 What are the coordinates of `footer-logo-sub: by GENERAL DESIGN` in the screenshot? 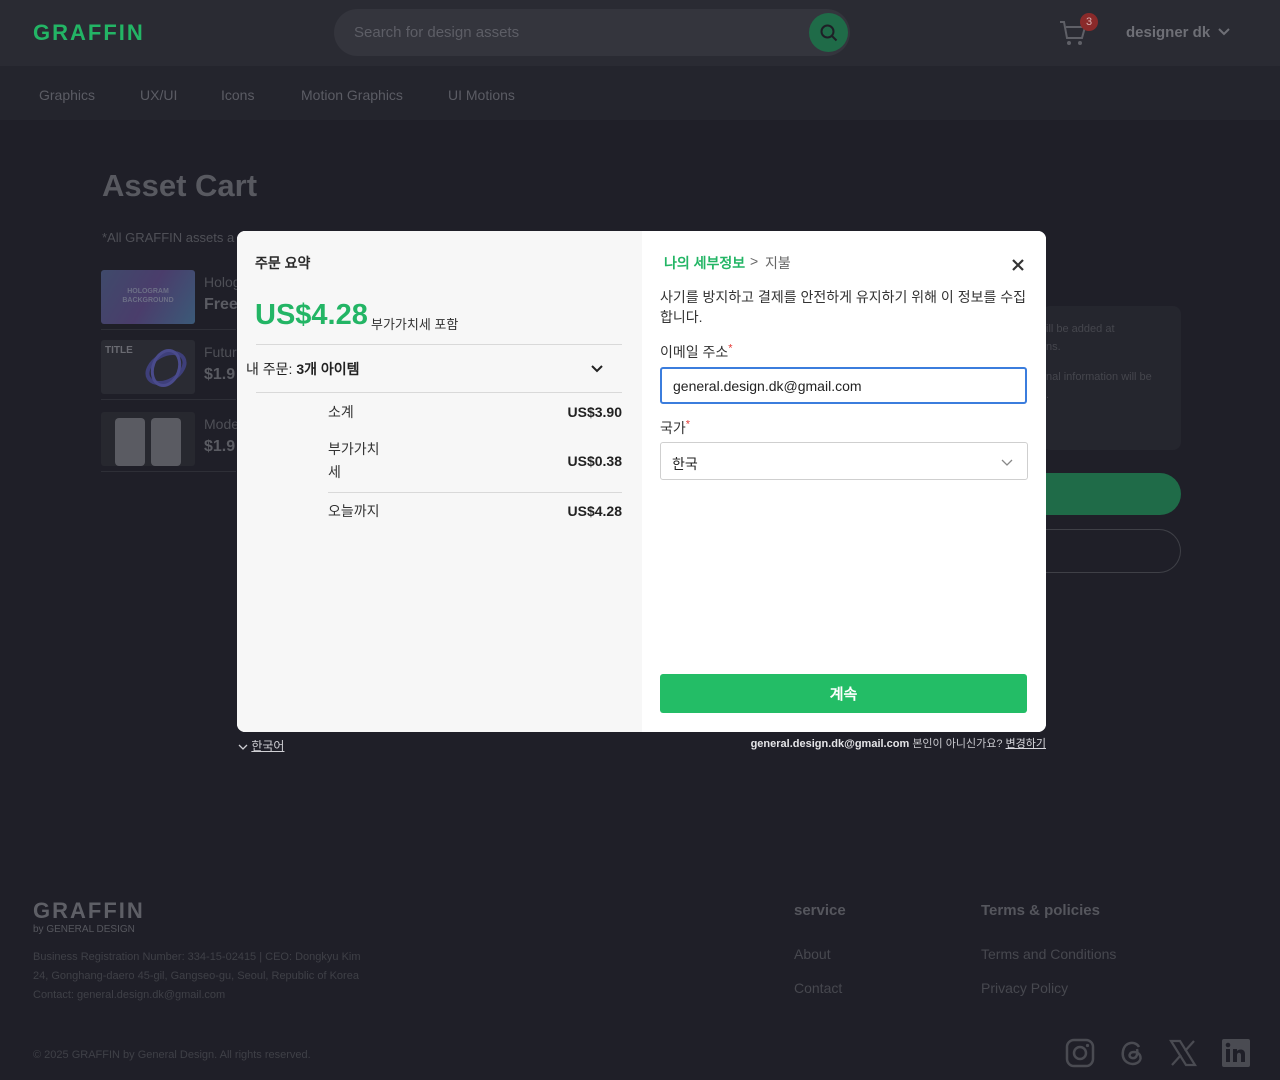 It's located at (84, 929).